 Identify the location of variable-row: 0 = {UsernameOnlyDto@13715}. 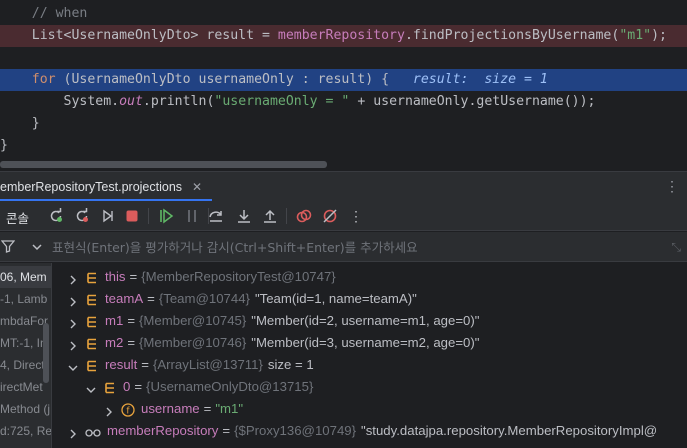
(370, 387).